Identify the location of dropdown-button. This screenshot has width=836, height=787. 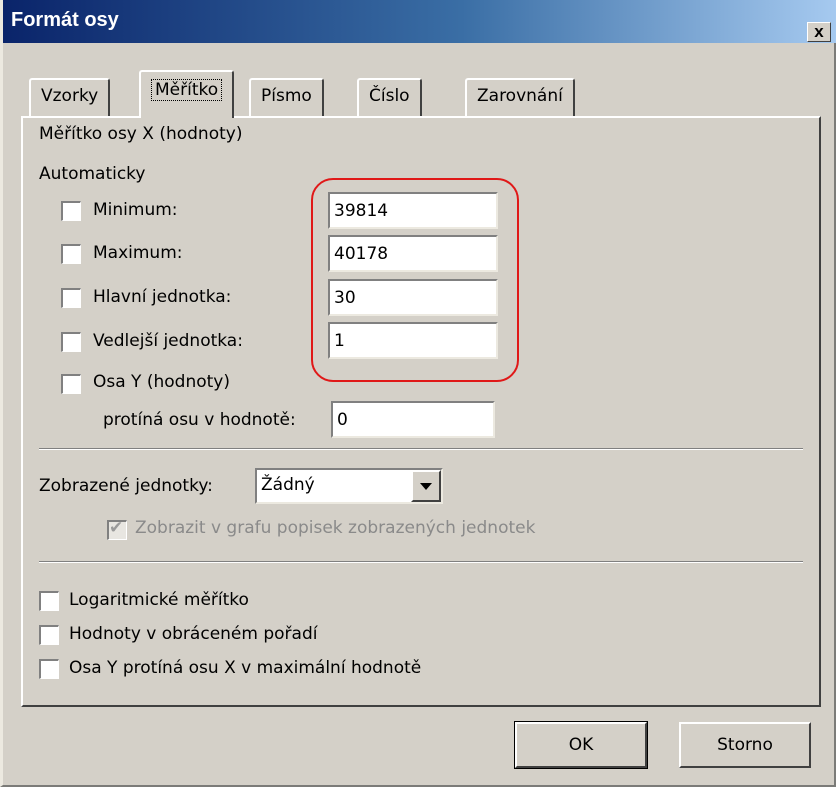
(426, 486).